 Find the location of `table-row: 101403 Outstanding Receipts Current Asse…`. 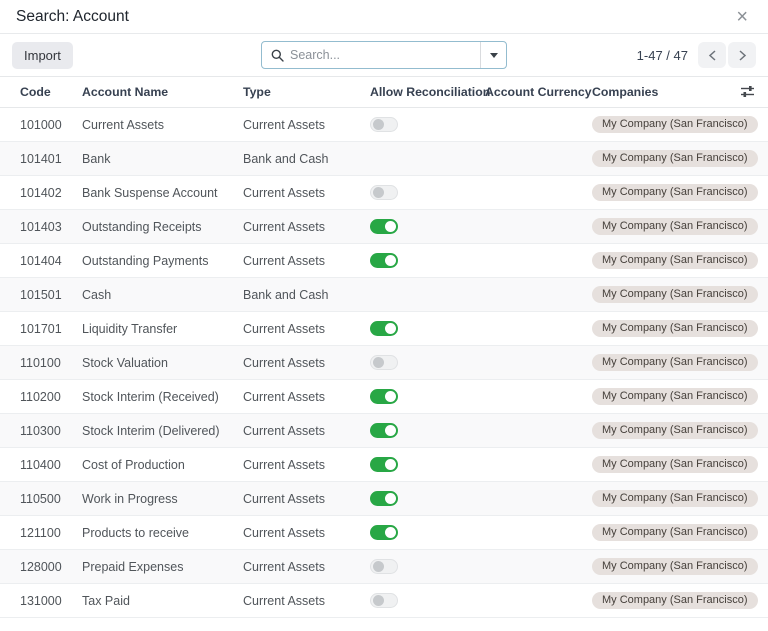

table-row: 101403 Outstanding Receipts Current Asse… is located at coordinates (384, 226).